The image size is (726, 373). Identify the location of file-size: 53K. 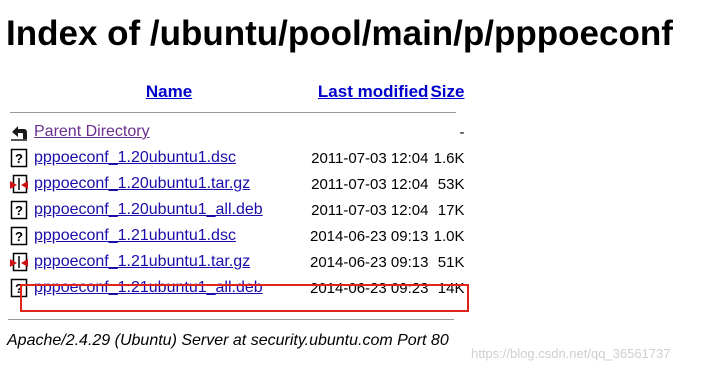
(451, 184).